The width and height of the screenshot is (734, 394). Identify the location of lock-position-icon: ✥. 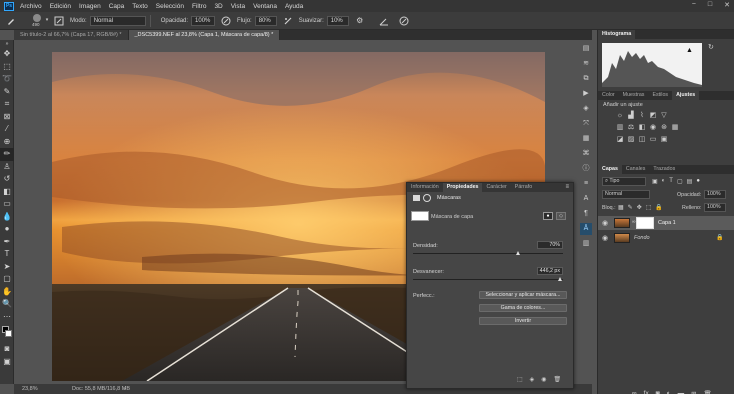
(639, 207).